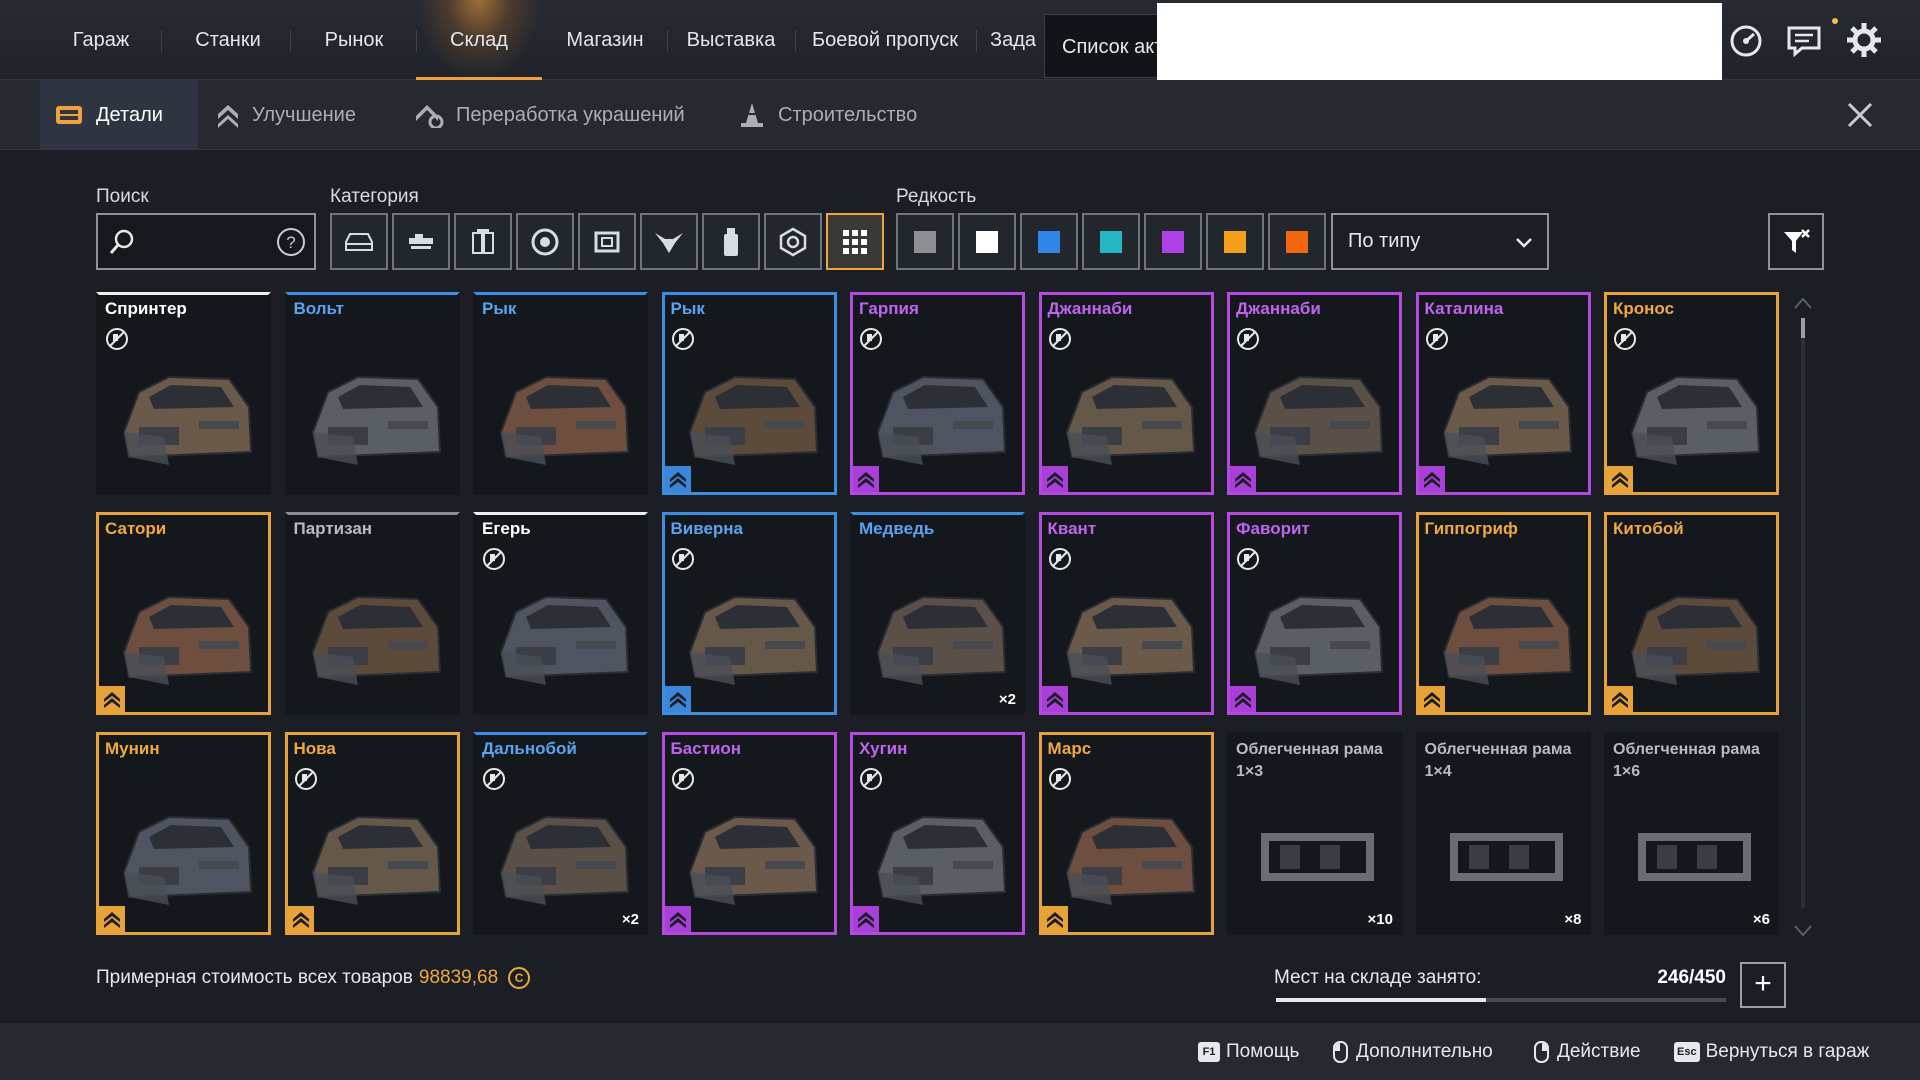  Describe the element at coordinates (560, 833) in the screenshot. I see `item-card: Дальнобой ×2` at that location.